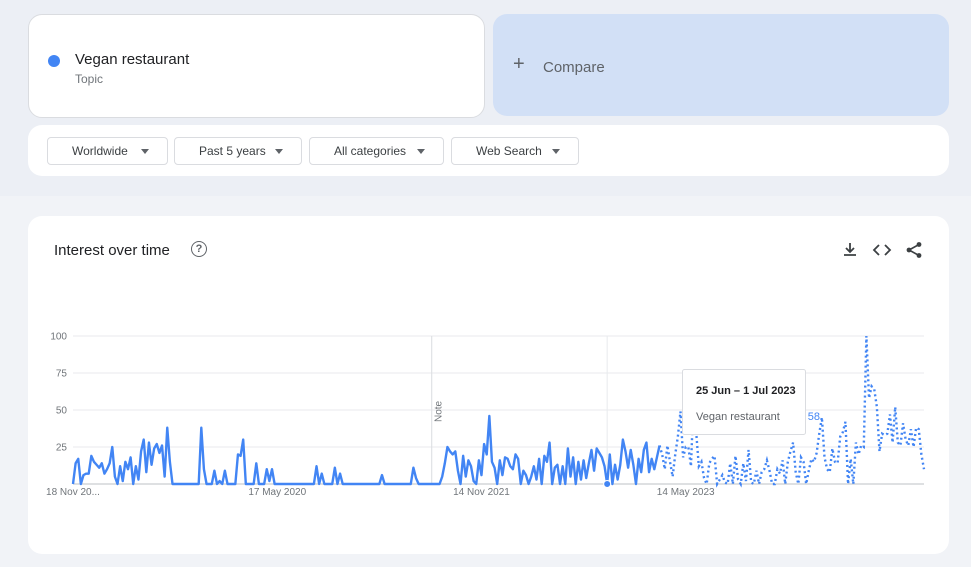  Describe the element at coordinates (738, 417) in the screenshot. I see `tooltip-series-name: Vegan restaurant` at that location.